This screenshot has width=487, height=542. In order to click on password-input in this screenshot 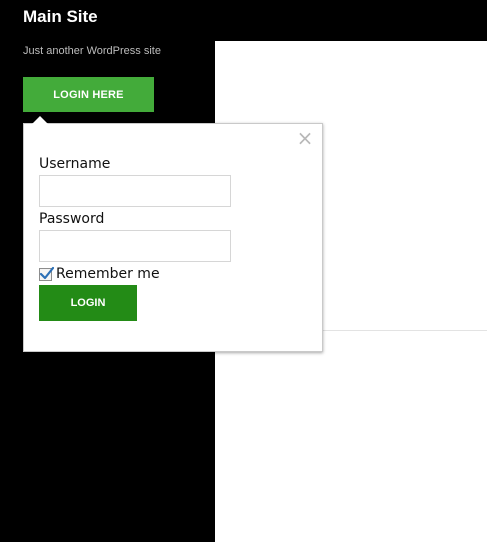, I will do `click(135, 246)`.